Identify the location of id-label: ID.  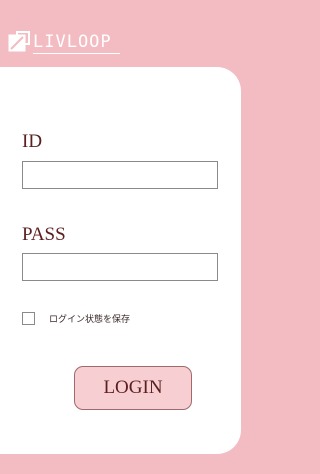
(32, 141).